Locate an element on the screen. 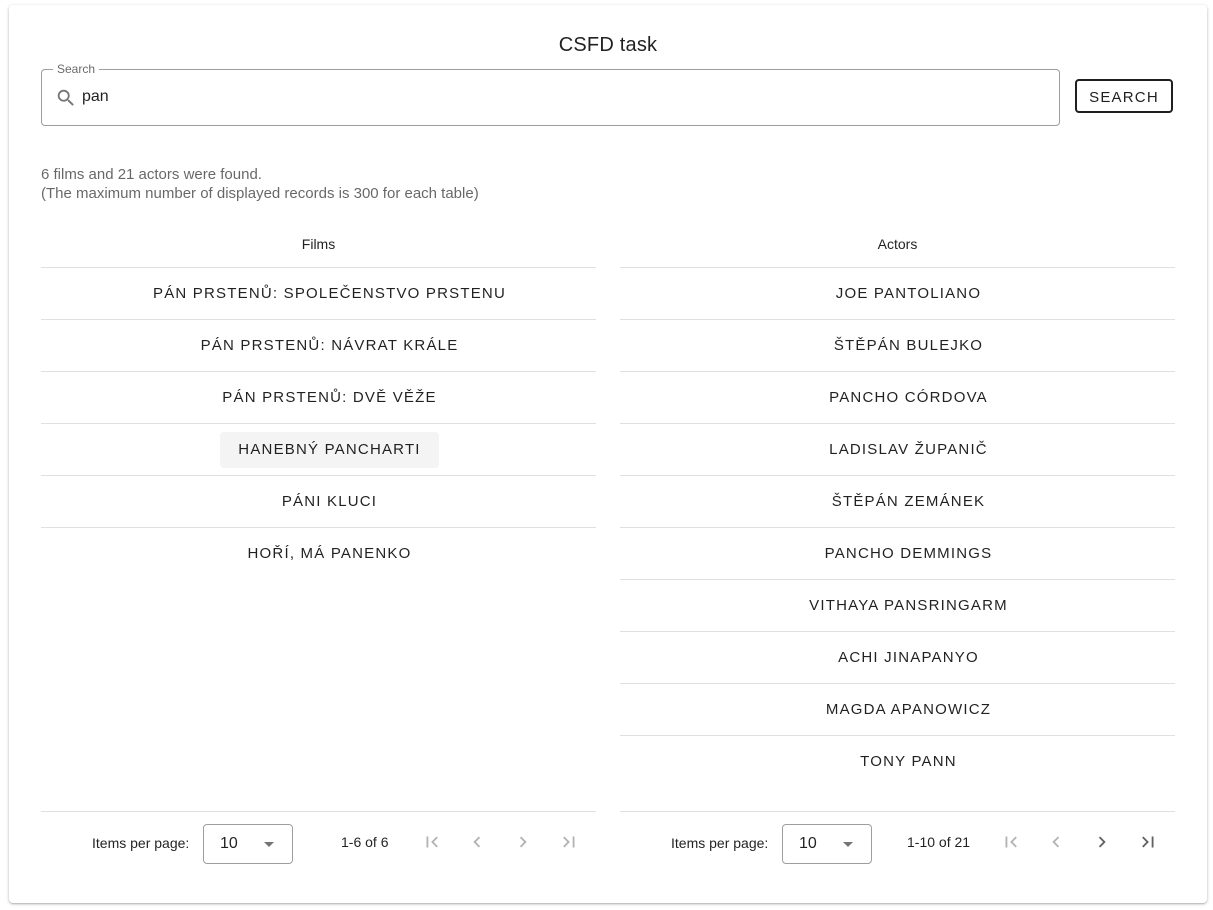  actor-link: ACHI JINAPANYO is located at coordinates (908, 658).